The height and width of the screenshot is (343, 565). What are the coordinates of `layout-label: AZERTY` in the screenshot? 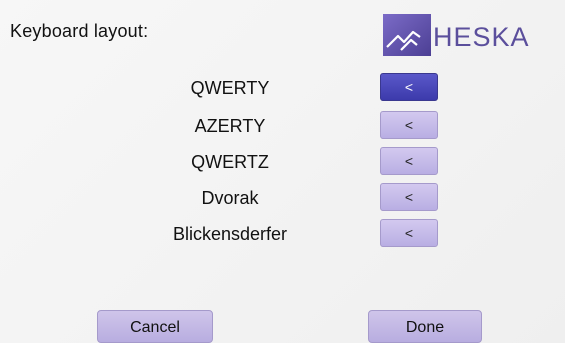 It's located at (230, 126).